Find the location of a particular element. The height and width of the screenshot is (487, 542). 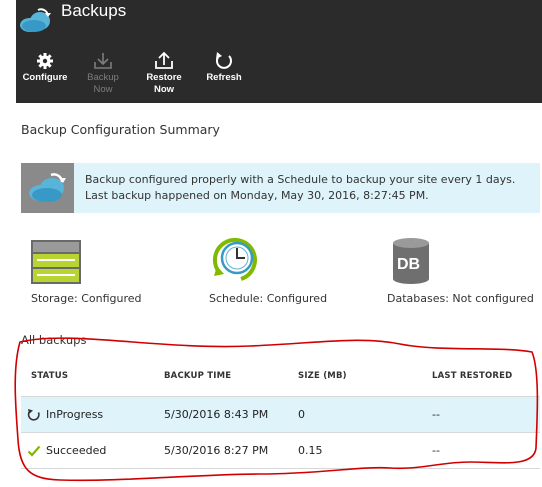

configure-label: Configure is located at coordinates (45, 77).